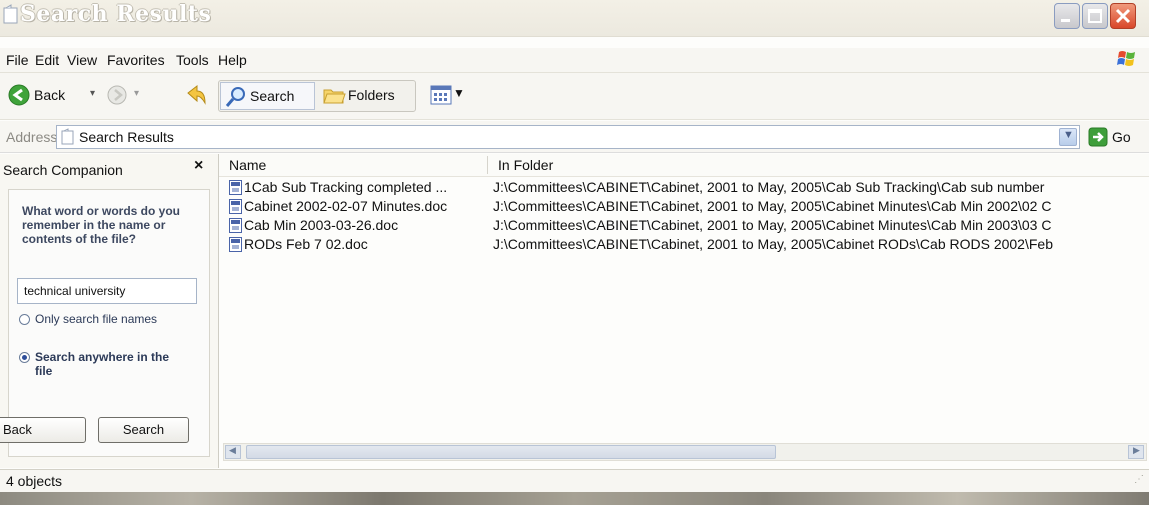 Image resolution: width=1149 pixels, height=505 pixels. I want to click on address-bar: Address Search Results ▼ Go, so click(574, 137).